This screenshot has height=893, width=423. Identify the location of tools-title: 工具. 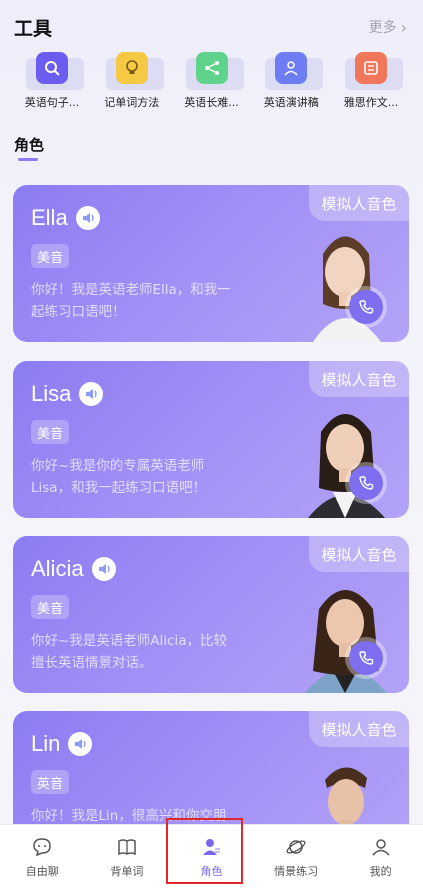
(33, 28).